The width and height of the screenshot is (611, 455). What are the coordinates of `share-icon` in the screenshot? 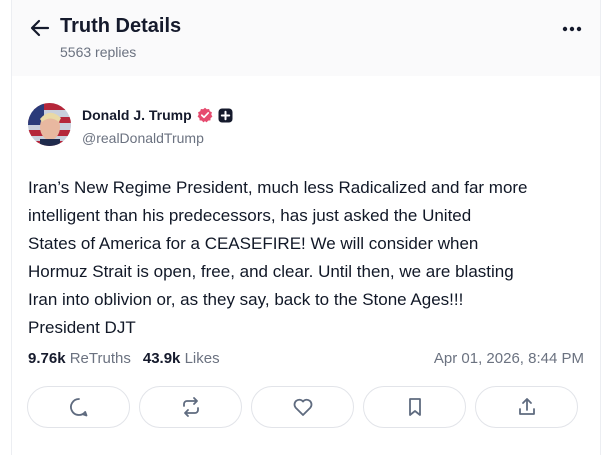 It's located at (526, 406).